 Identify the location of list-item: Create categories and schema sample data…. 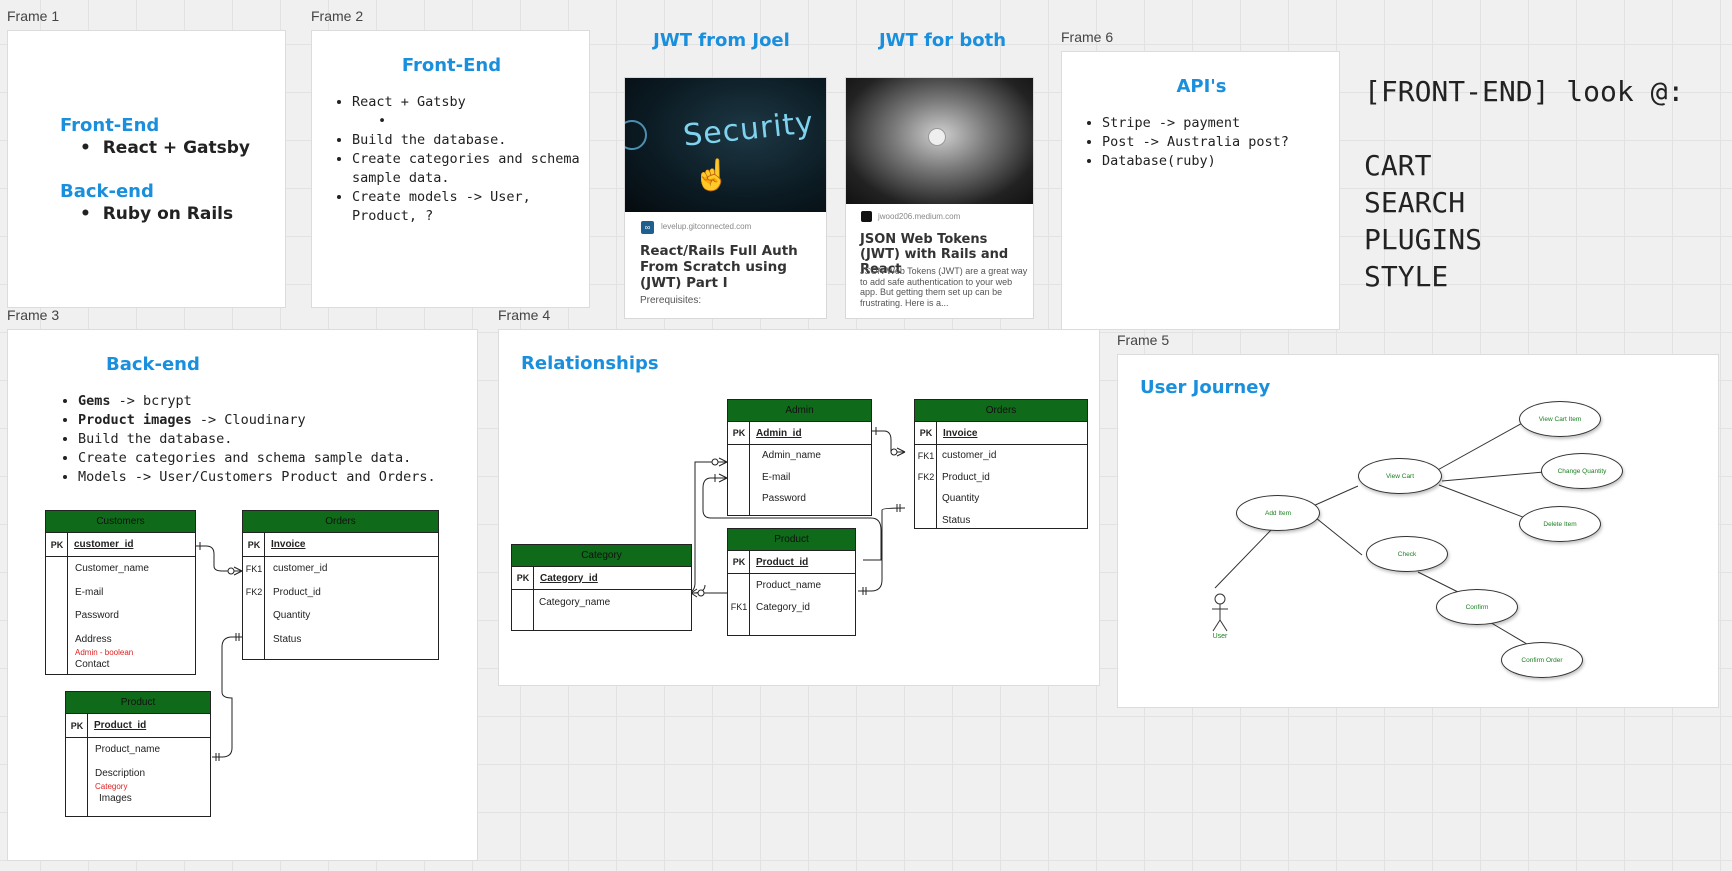
(477, 169).